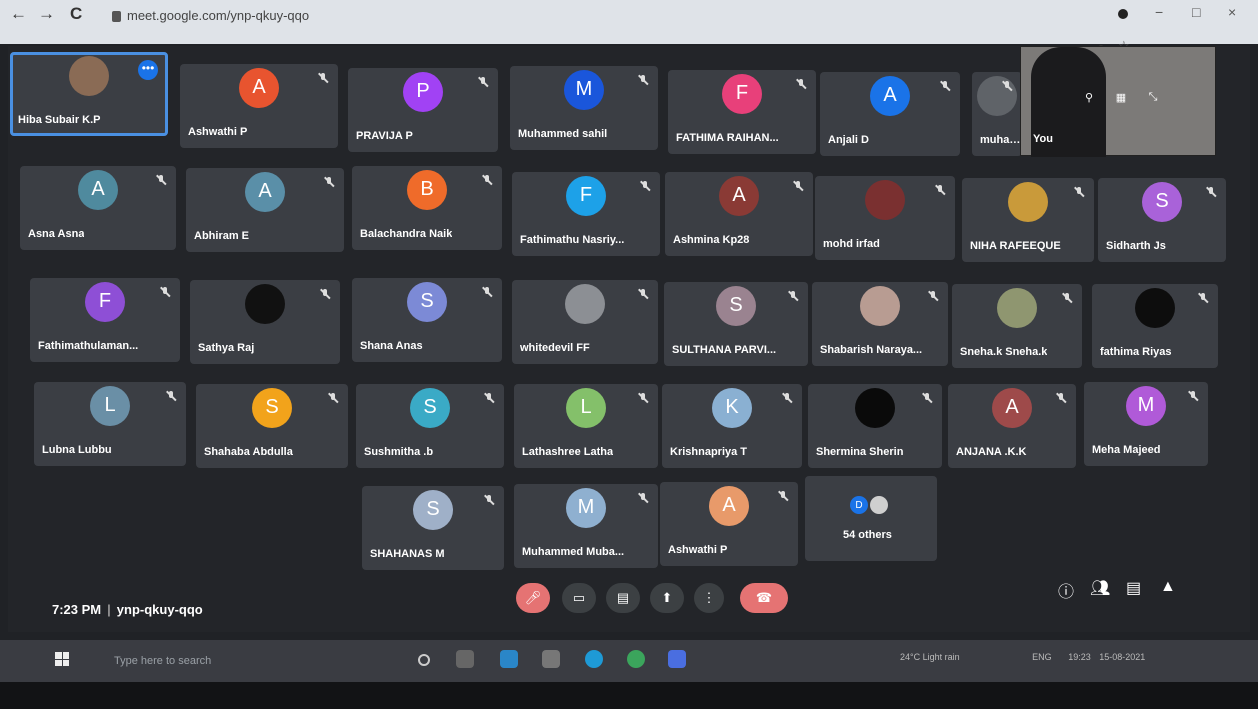 The image size is (1258, 709). I want to click on participant-tile: S Shahaba Abdulla, so click(272, 426).